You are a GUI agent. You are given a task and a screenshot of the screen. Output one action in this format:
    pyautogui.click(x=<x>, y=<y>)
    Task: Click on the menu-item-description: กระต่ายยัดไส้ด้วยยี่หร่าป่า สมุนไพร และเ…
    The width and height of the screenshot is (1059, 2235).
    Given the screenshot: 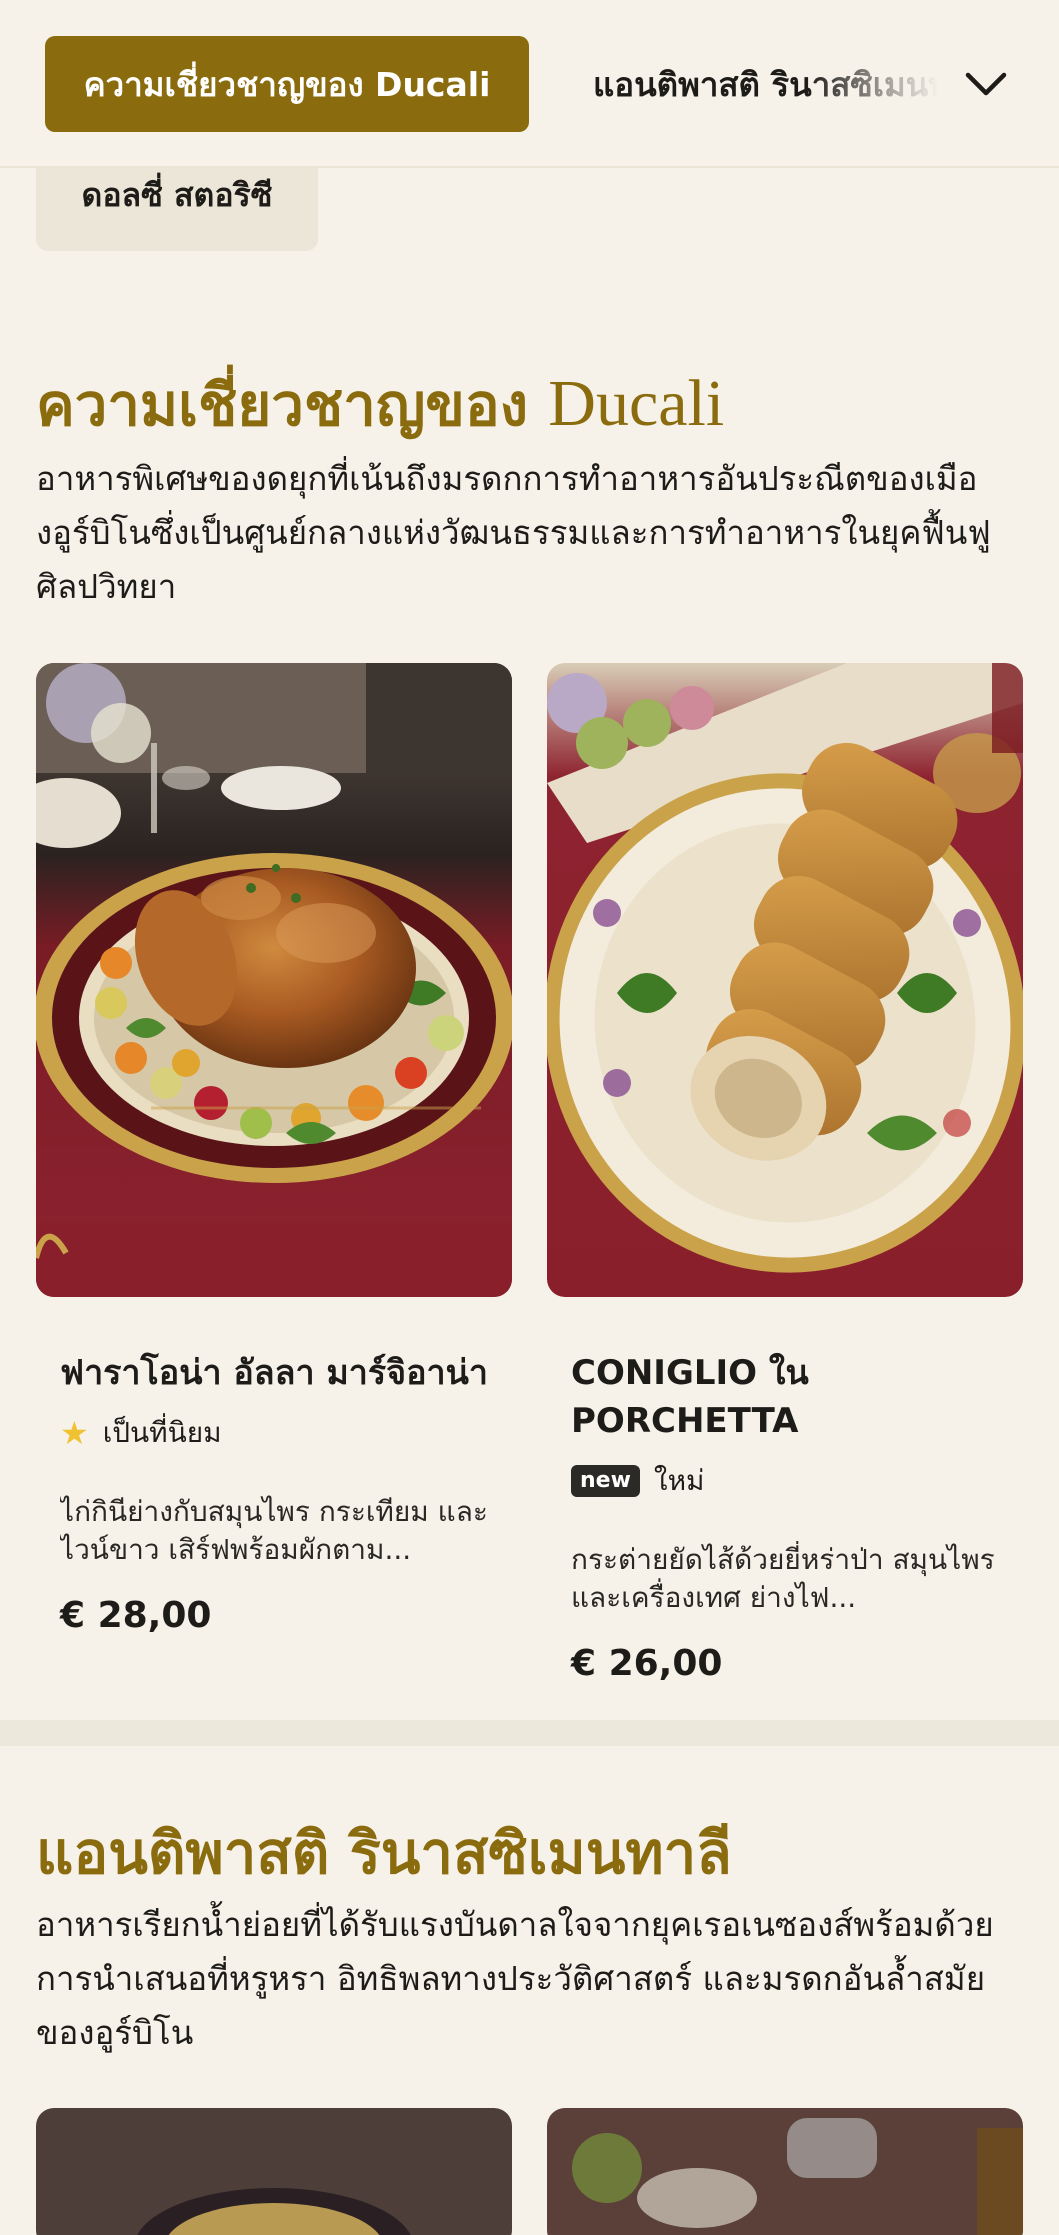 What is the action you would take?
    pyautogui.click(x=783, y=1578)
    